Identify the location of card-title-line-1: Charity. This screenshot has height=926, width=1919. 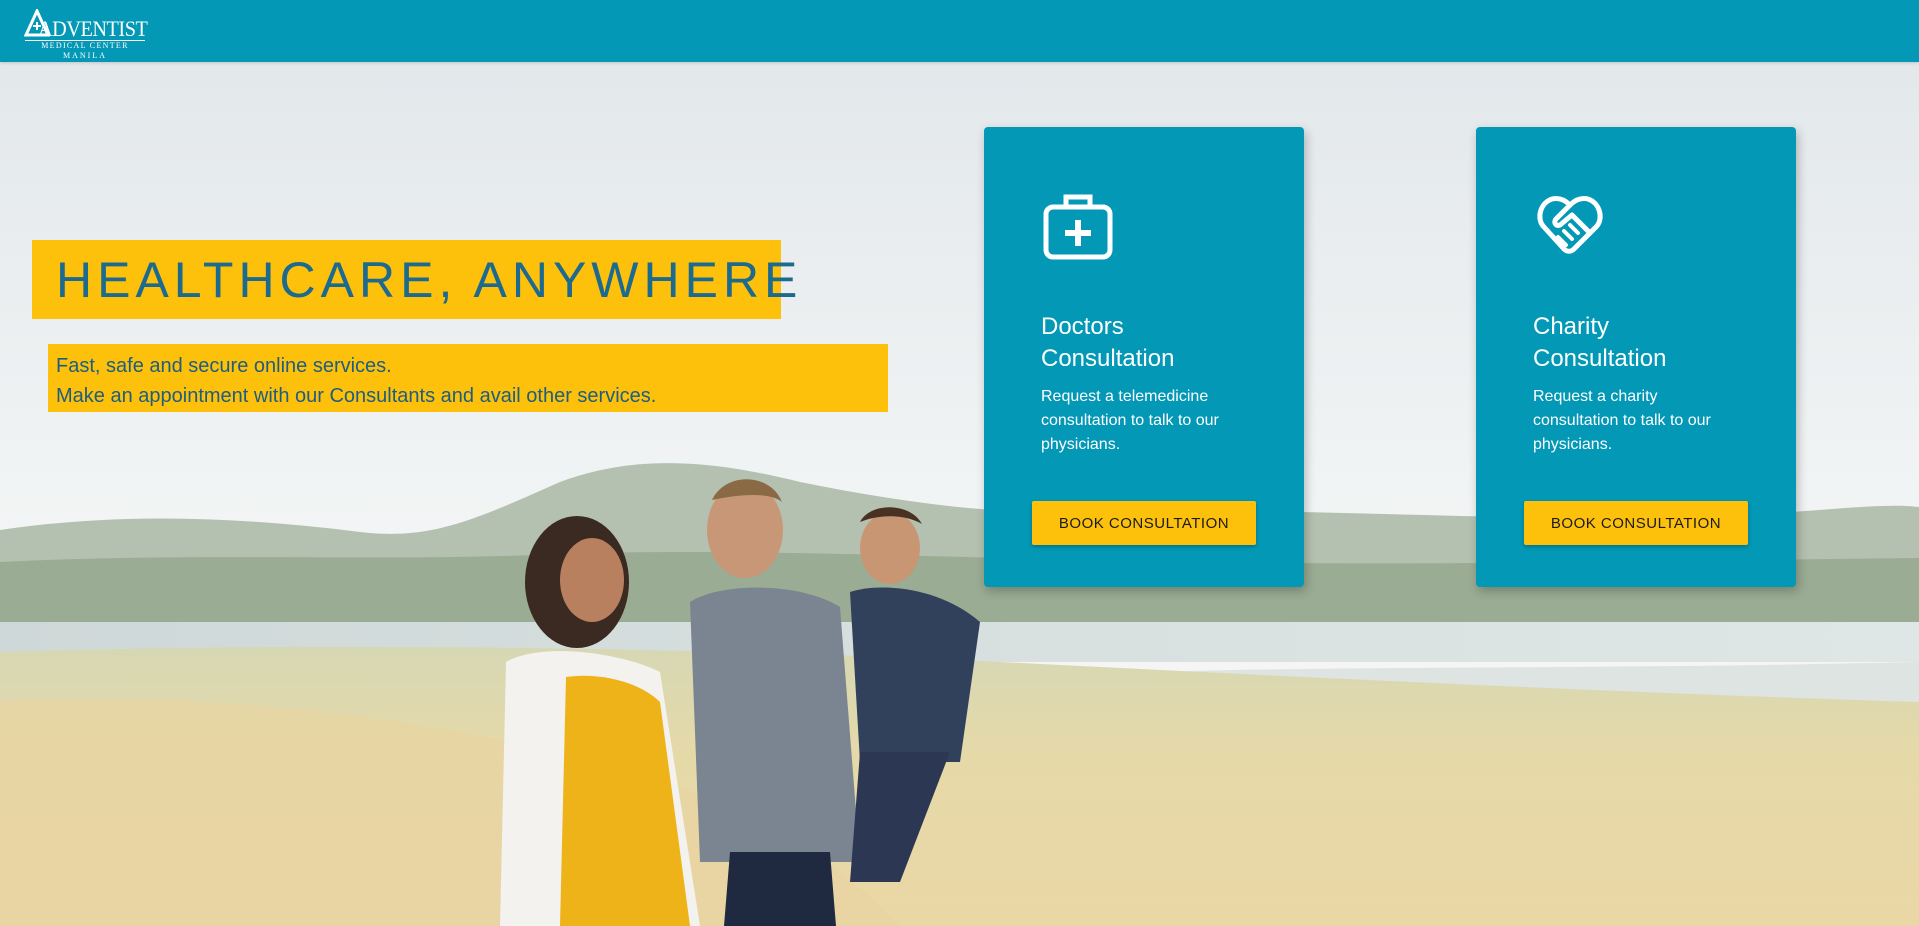
(1571, 326).